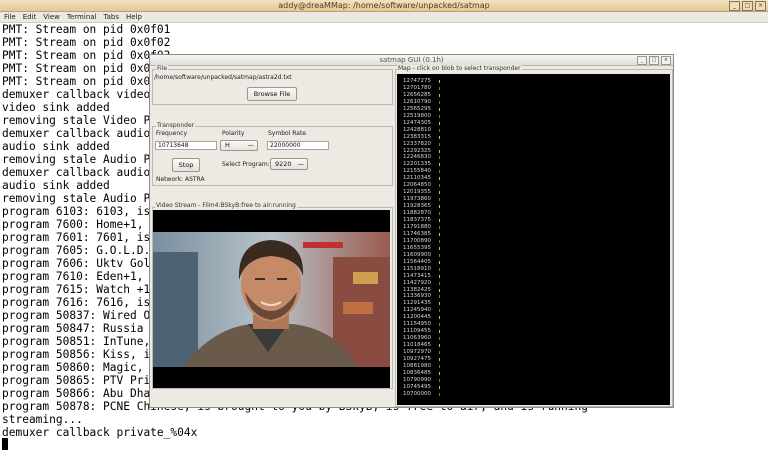 This screenshot has height=464, width=768. What do you see at coordinates (289, 164) in the screenshot?
I see `program-select: 9220 —` at bounding box center [289, 164].